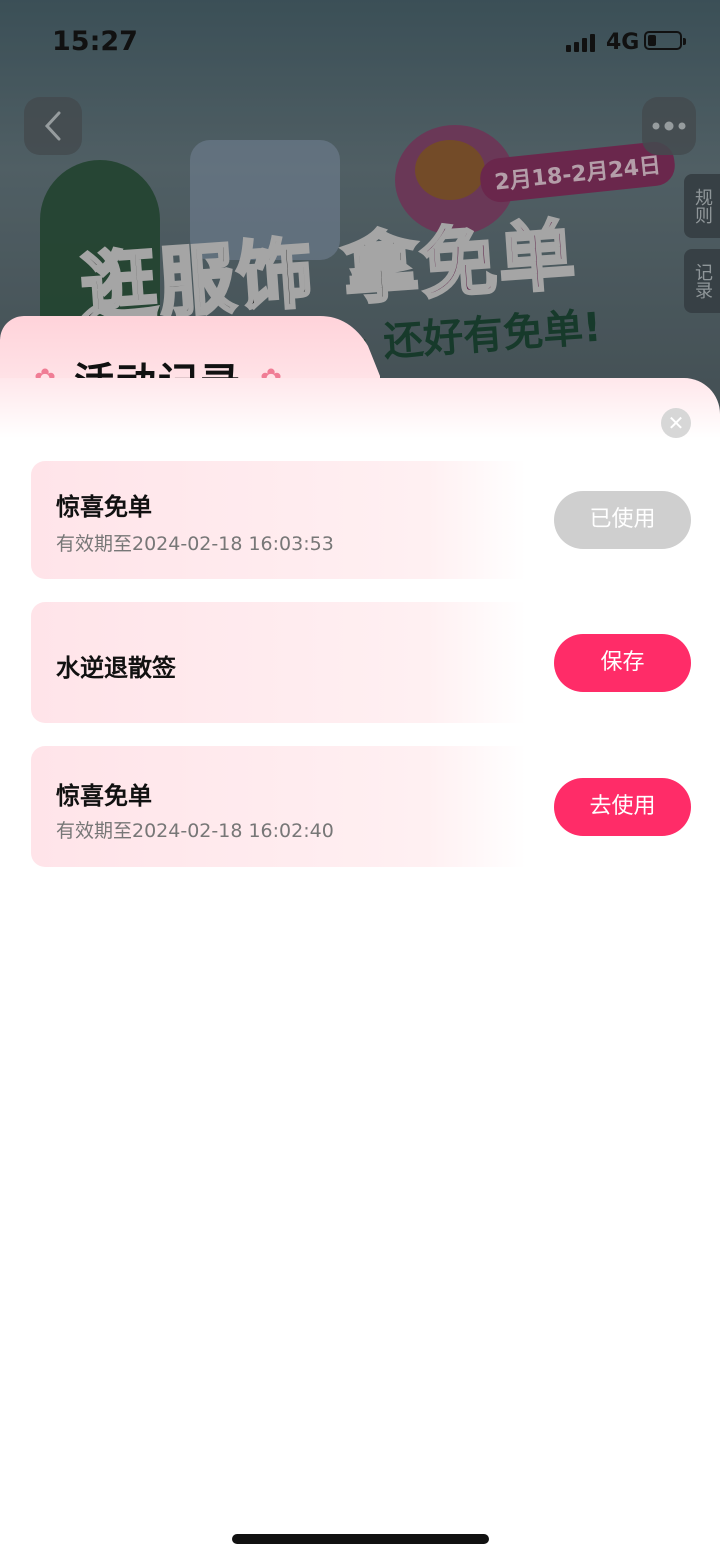  I want to click on close-button: ✕, so click(676, 423).